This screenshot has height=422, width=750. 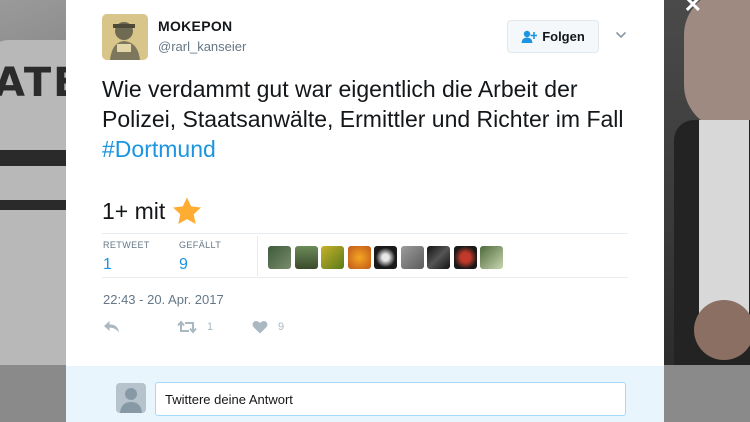 What do you see at coordinates (126, 245) in the screenshot?
I see `retweet-stat-label: RETWEET` at bounding box center [126, 245].